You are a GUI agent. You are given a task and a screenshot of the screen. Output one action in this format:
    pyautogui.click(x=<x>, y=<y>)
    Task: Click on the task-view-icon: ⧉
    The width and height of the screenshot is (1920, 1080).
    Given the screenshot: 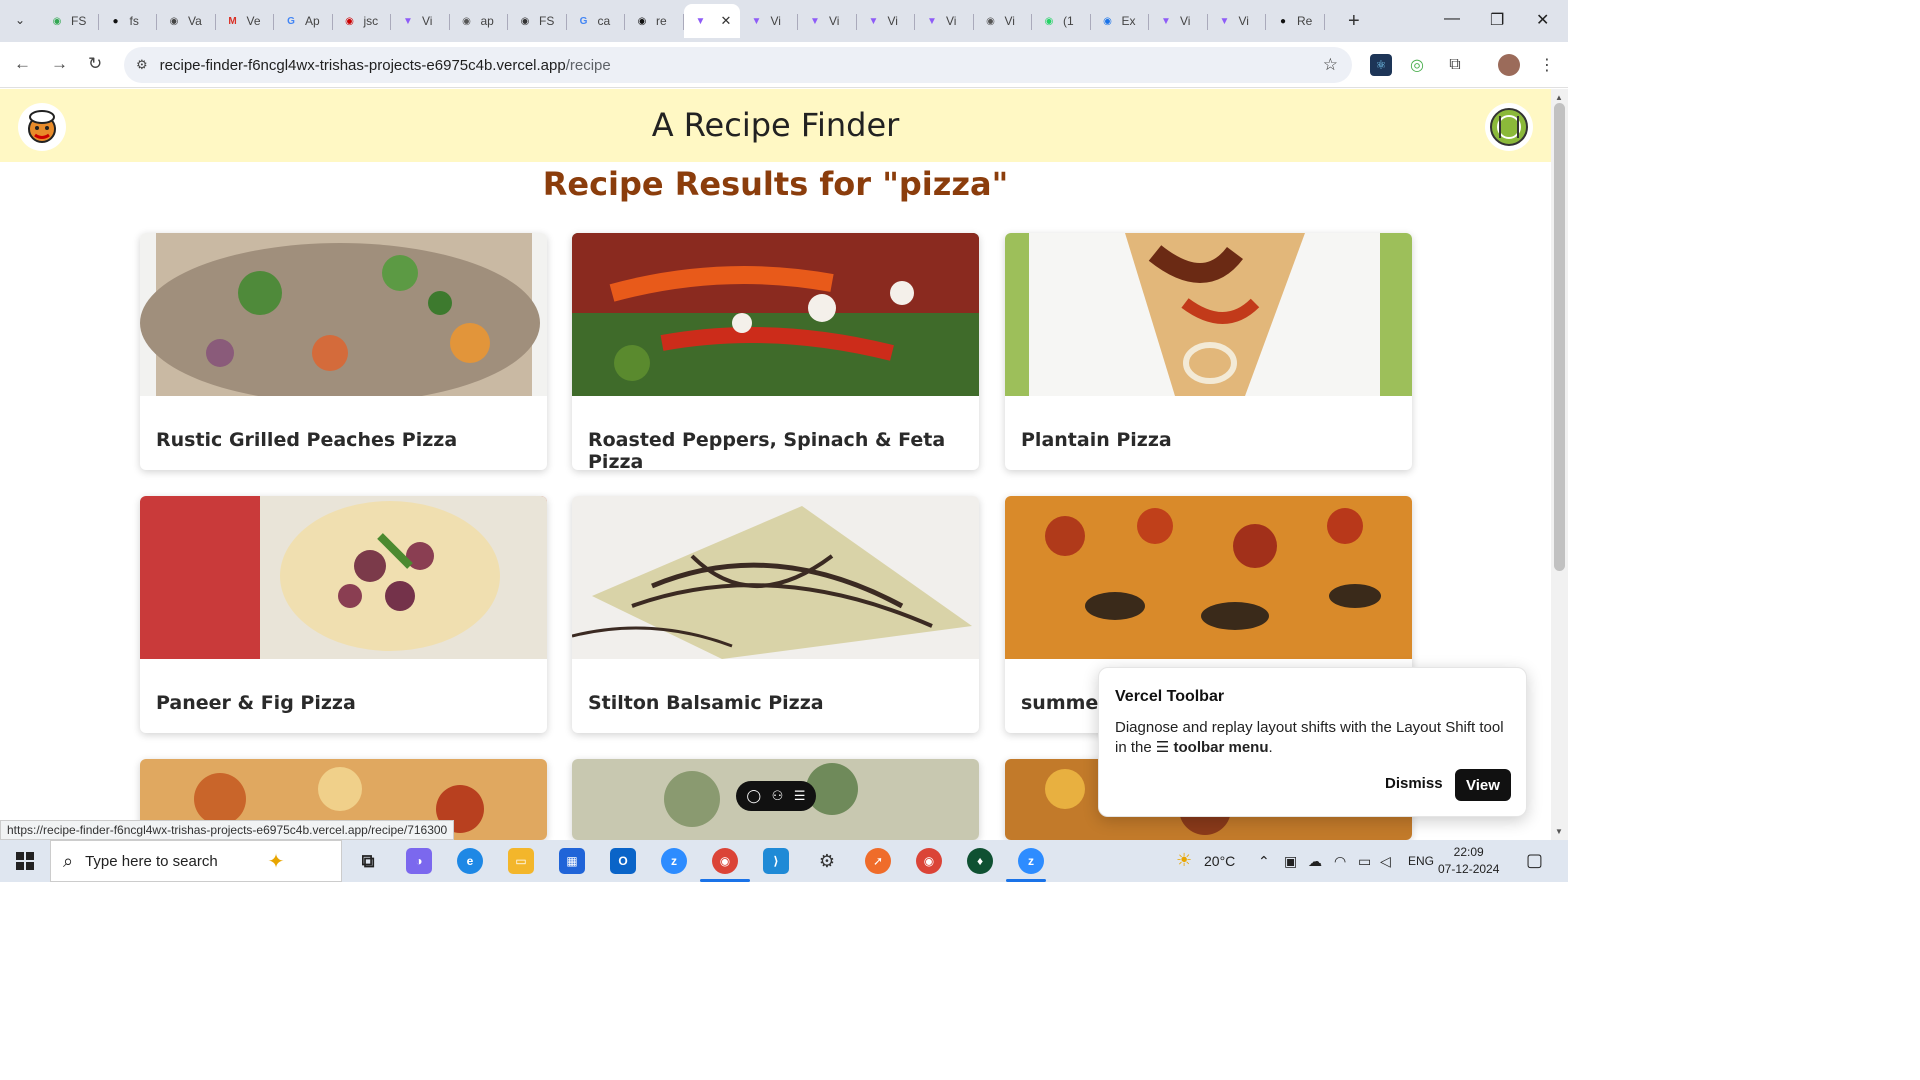 What is the action you would take?
    pyautogui.click(x=368, y=861)
    